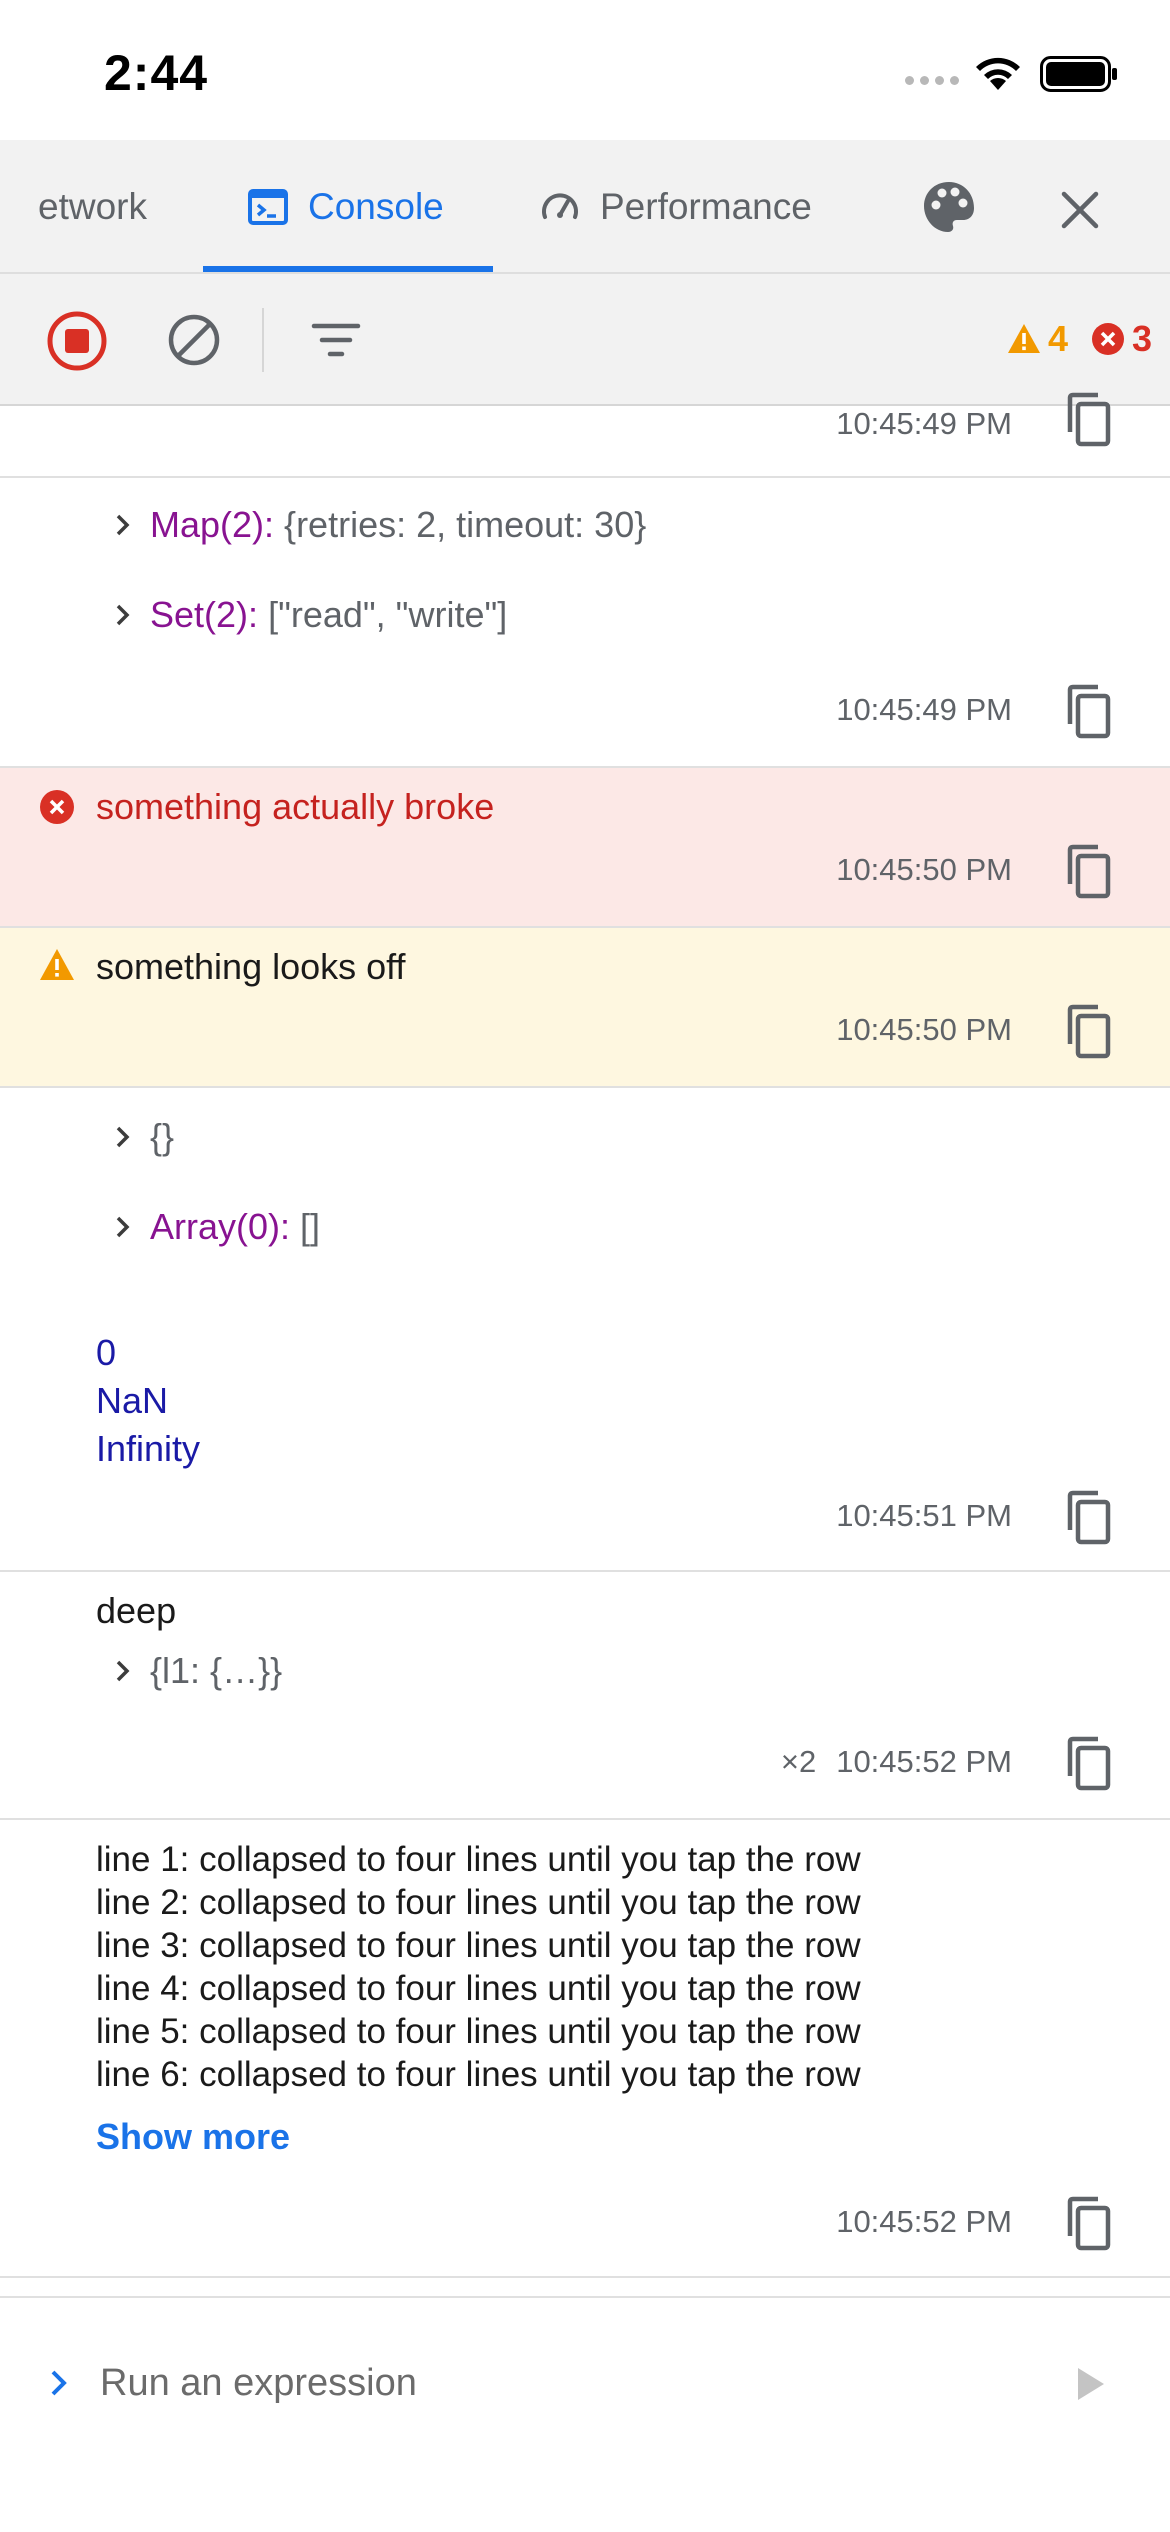  I want to click on warning-count: 4, so click(1037, 339).